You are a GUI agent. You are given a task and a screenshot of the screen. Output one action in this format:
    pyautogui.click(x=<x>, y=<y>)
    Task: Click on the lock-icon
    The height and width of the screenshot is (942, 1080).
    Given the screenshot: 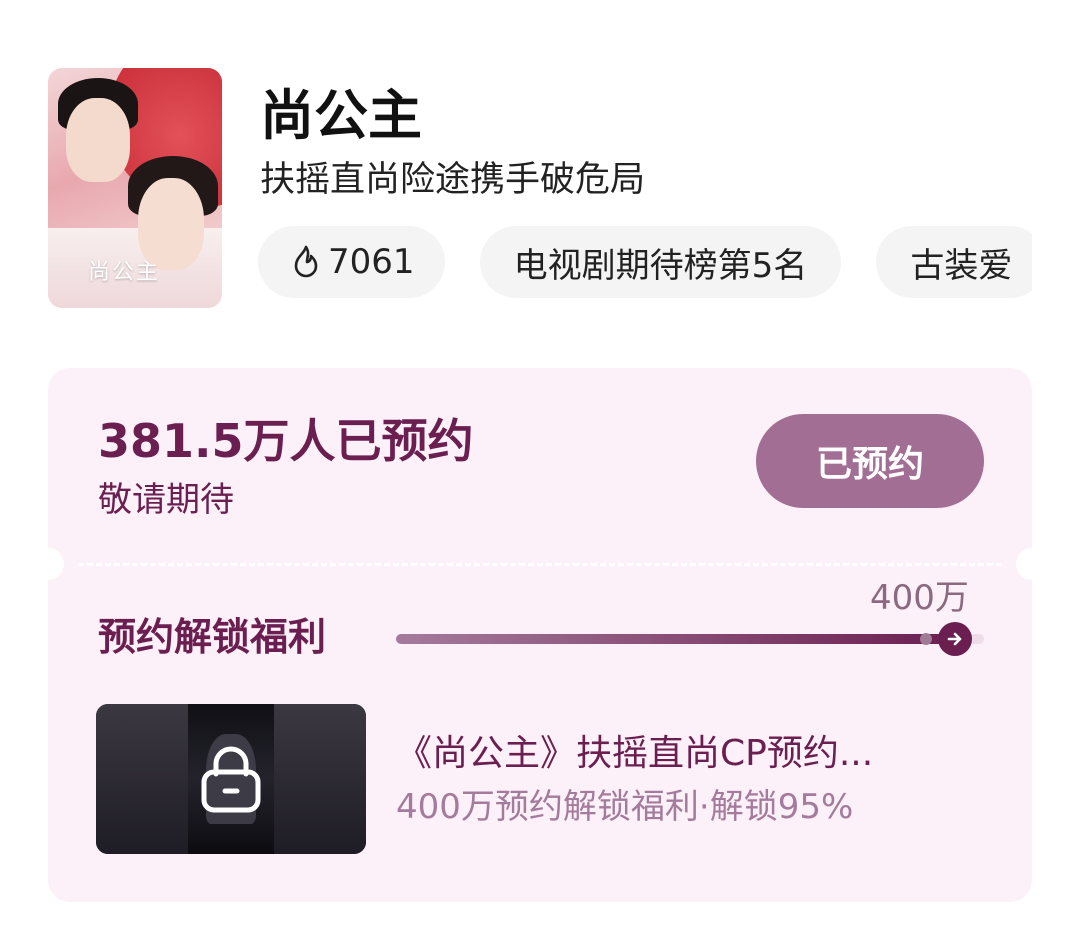 What is the action you would take?
    pyautogui.click(x=231, y=779)
    